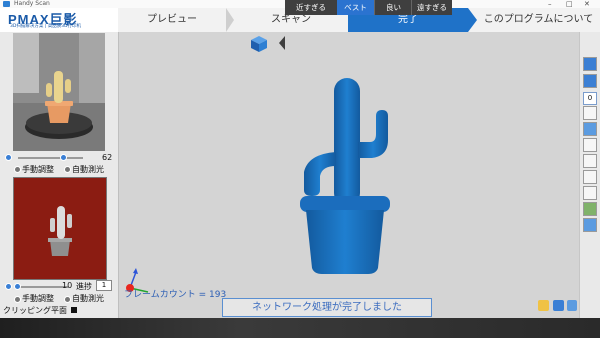  Describe the element at coordinates (472, 20) in the screenshot. I see `step-active-arrow` at that location.